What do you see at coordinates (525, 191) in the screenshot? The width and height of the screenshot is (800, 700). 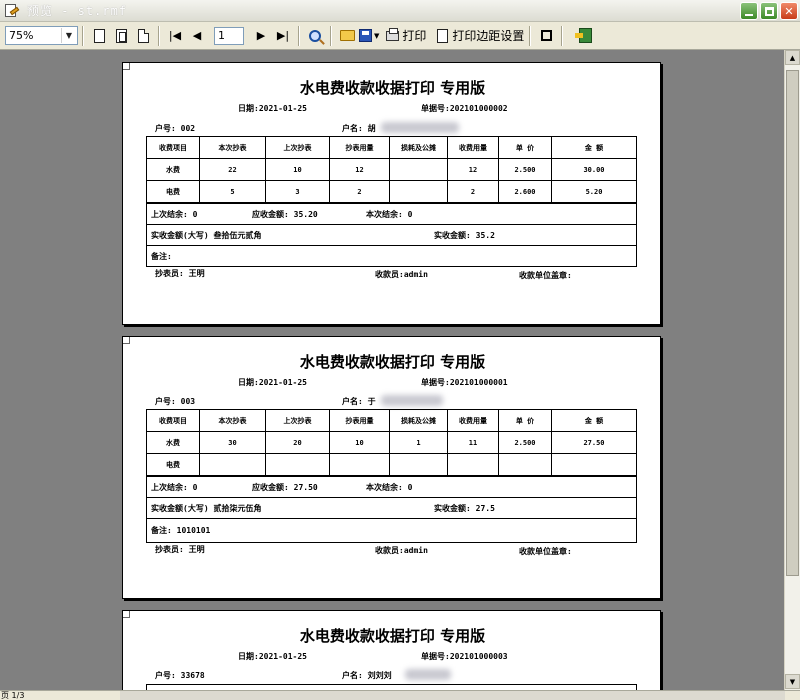 I see `price-cell: 2.600` at bounding box center [525, 191].